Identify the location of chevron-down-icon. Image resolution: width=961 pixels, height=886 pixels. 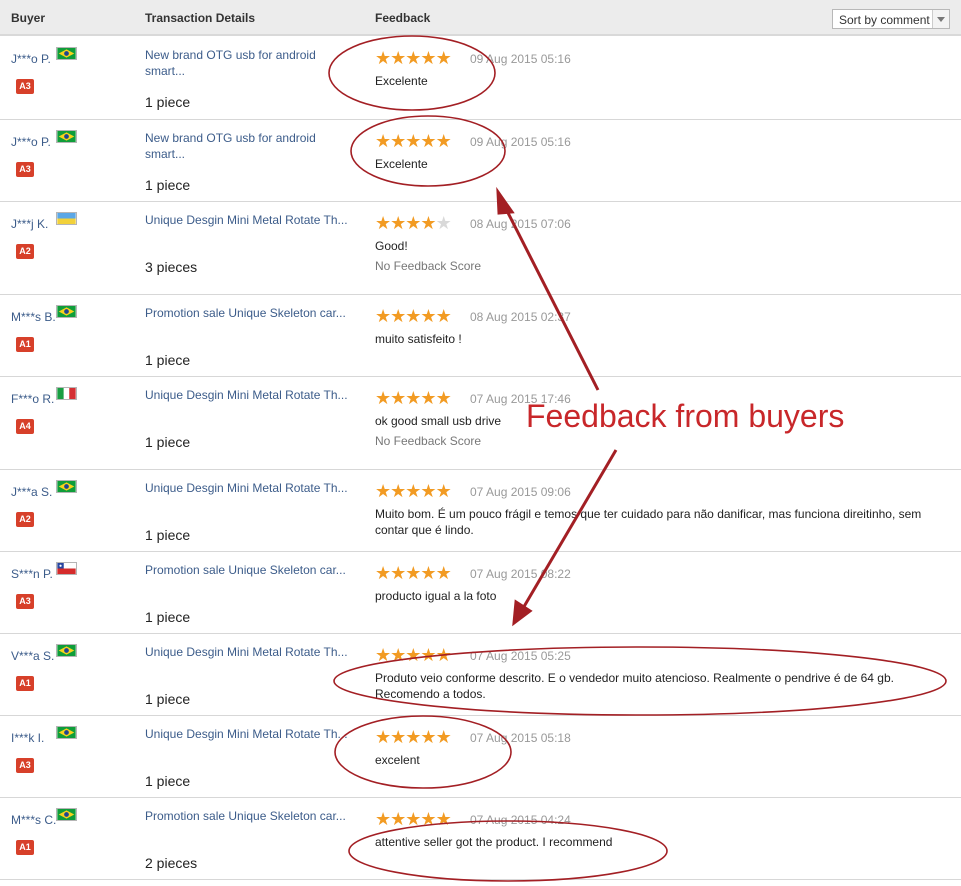
(940, 19).